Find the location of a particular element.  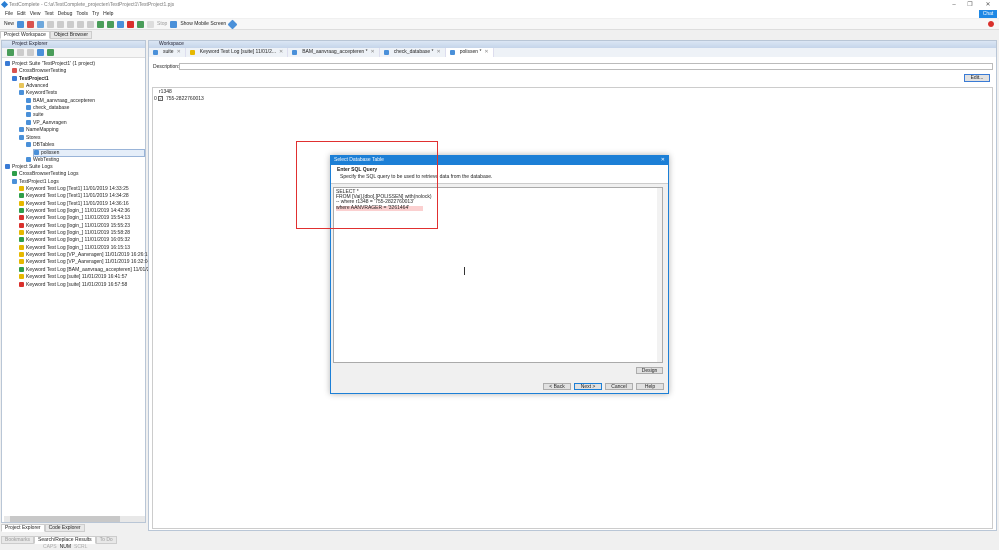

tree-item: DBTables is located at coordinates (40, 145).